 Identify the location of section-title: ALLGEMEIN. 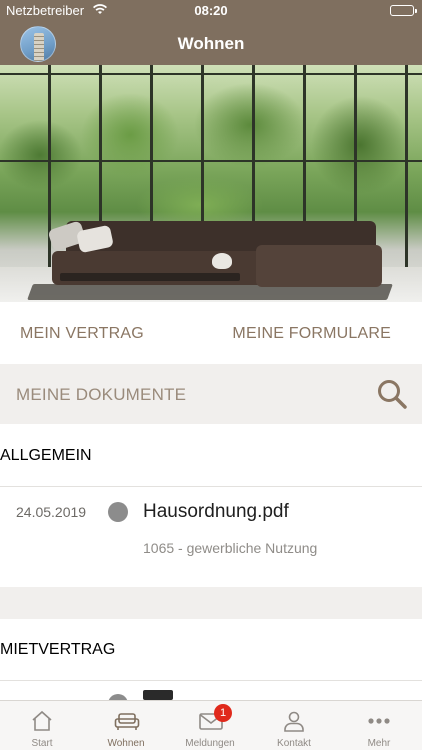
(46, 455).